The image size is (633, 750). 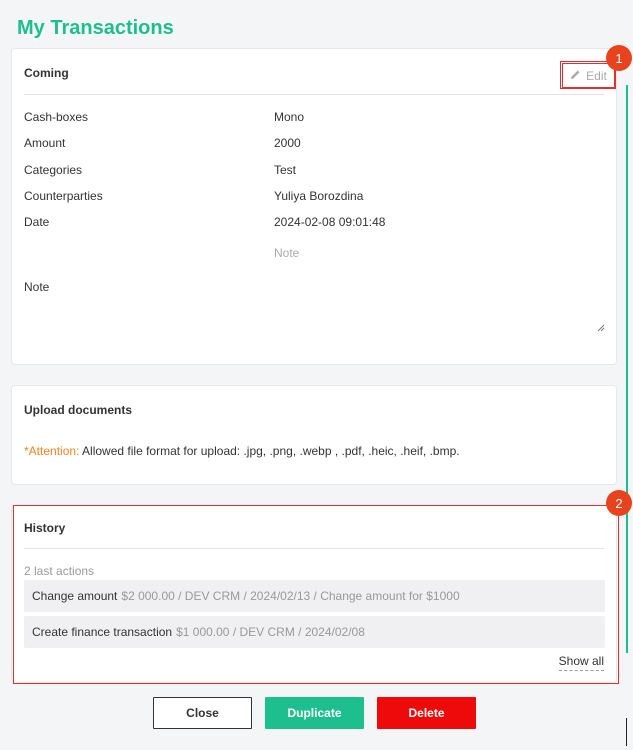 I want to click on history-title: History, so click(x=45, y=528).